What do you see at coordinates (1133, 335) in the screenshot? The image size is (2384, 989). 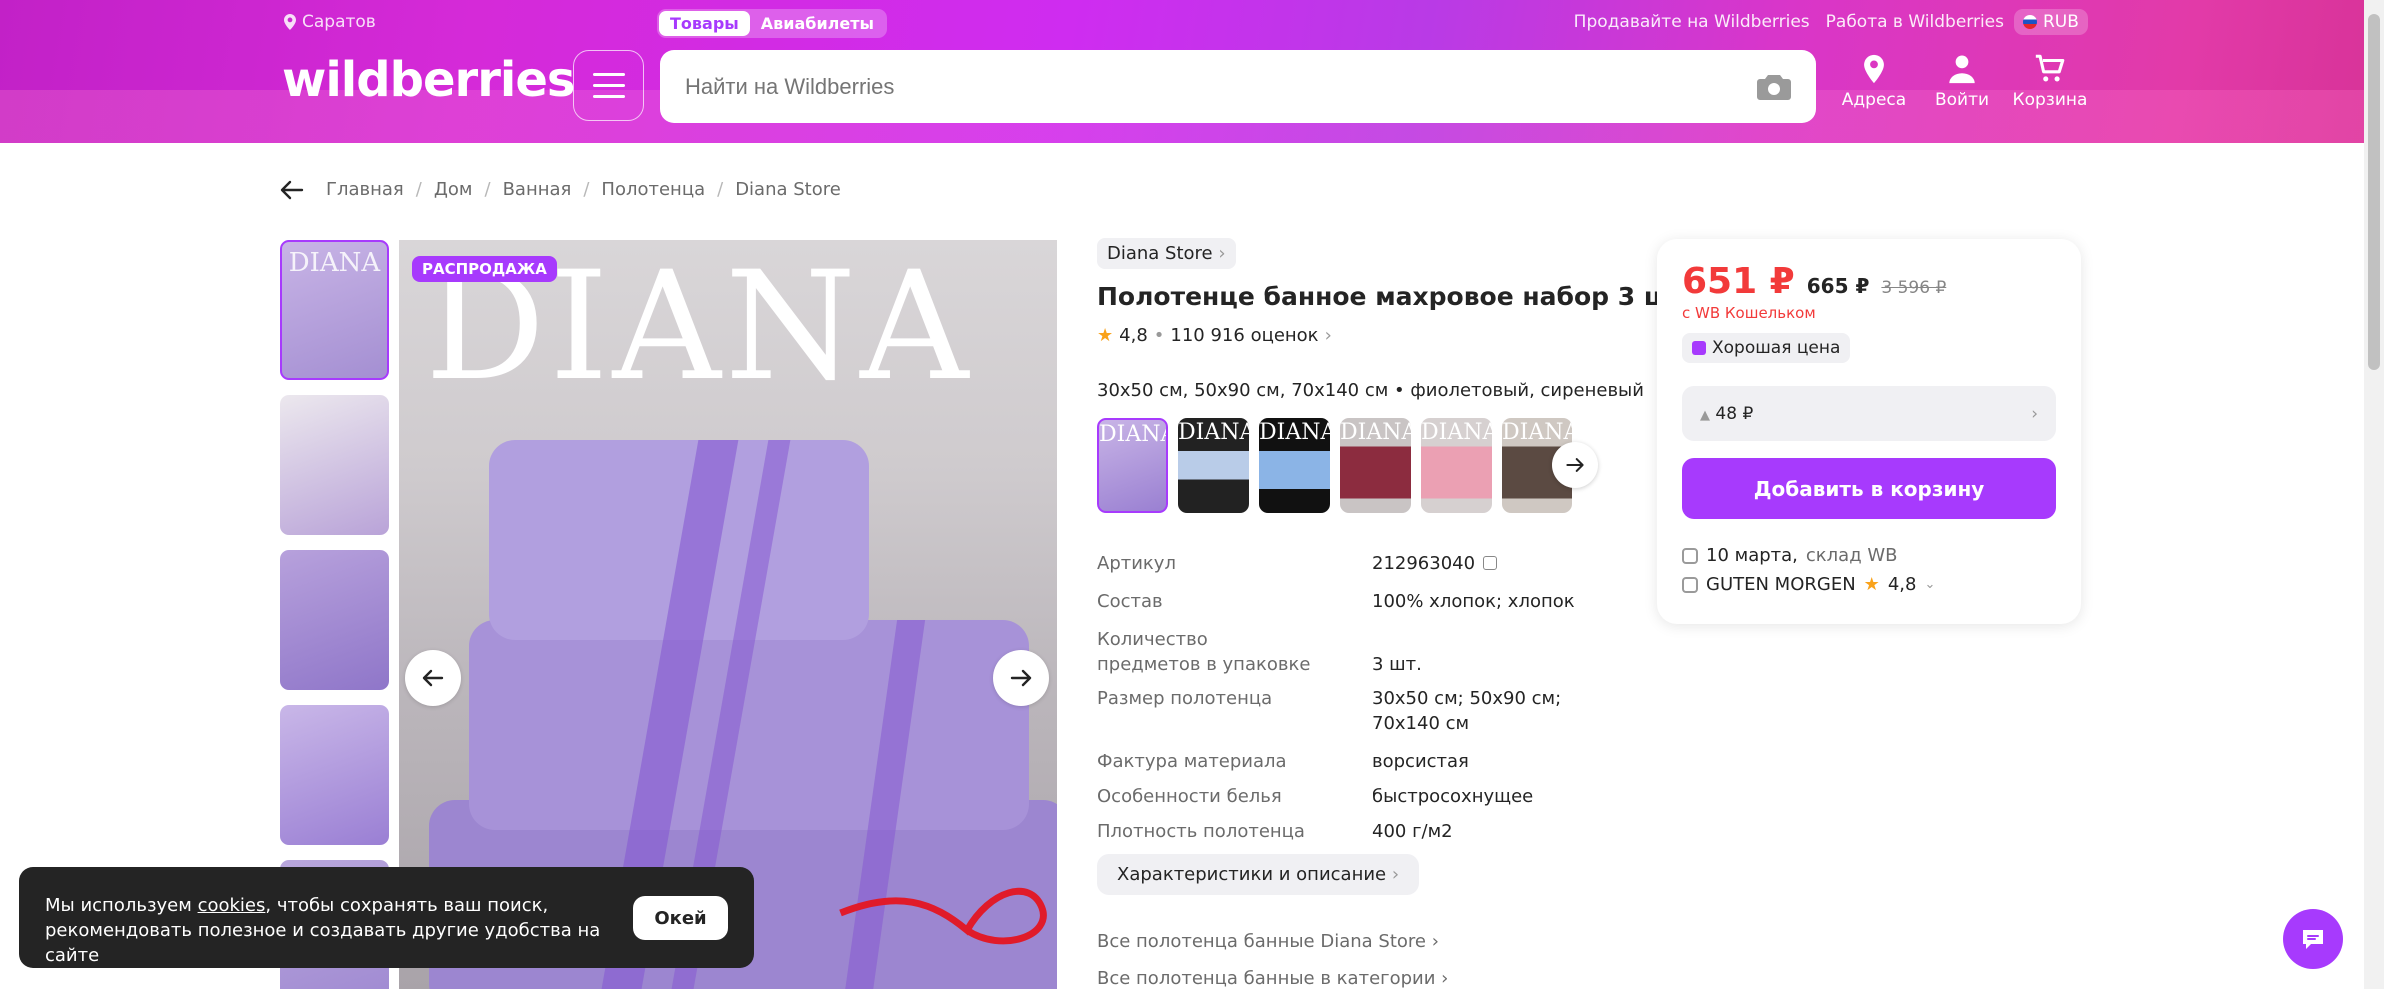 I see `rating-value: 4,8` at bounding box center [1133, 335].